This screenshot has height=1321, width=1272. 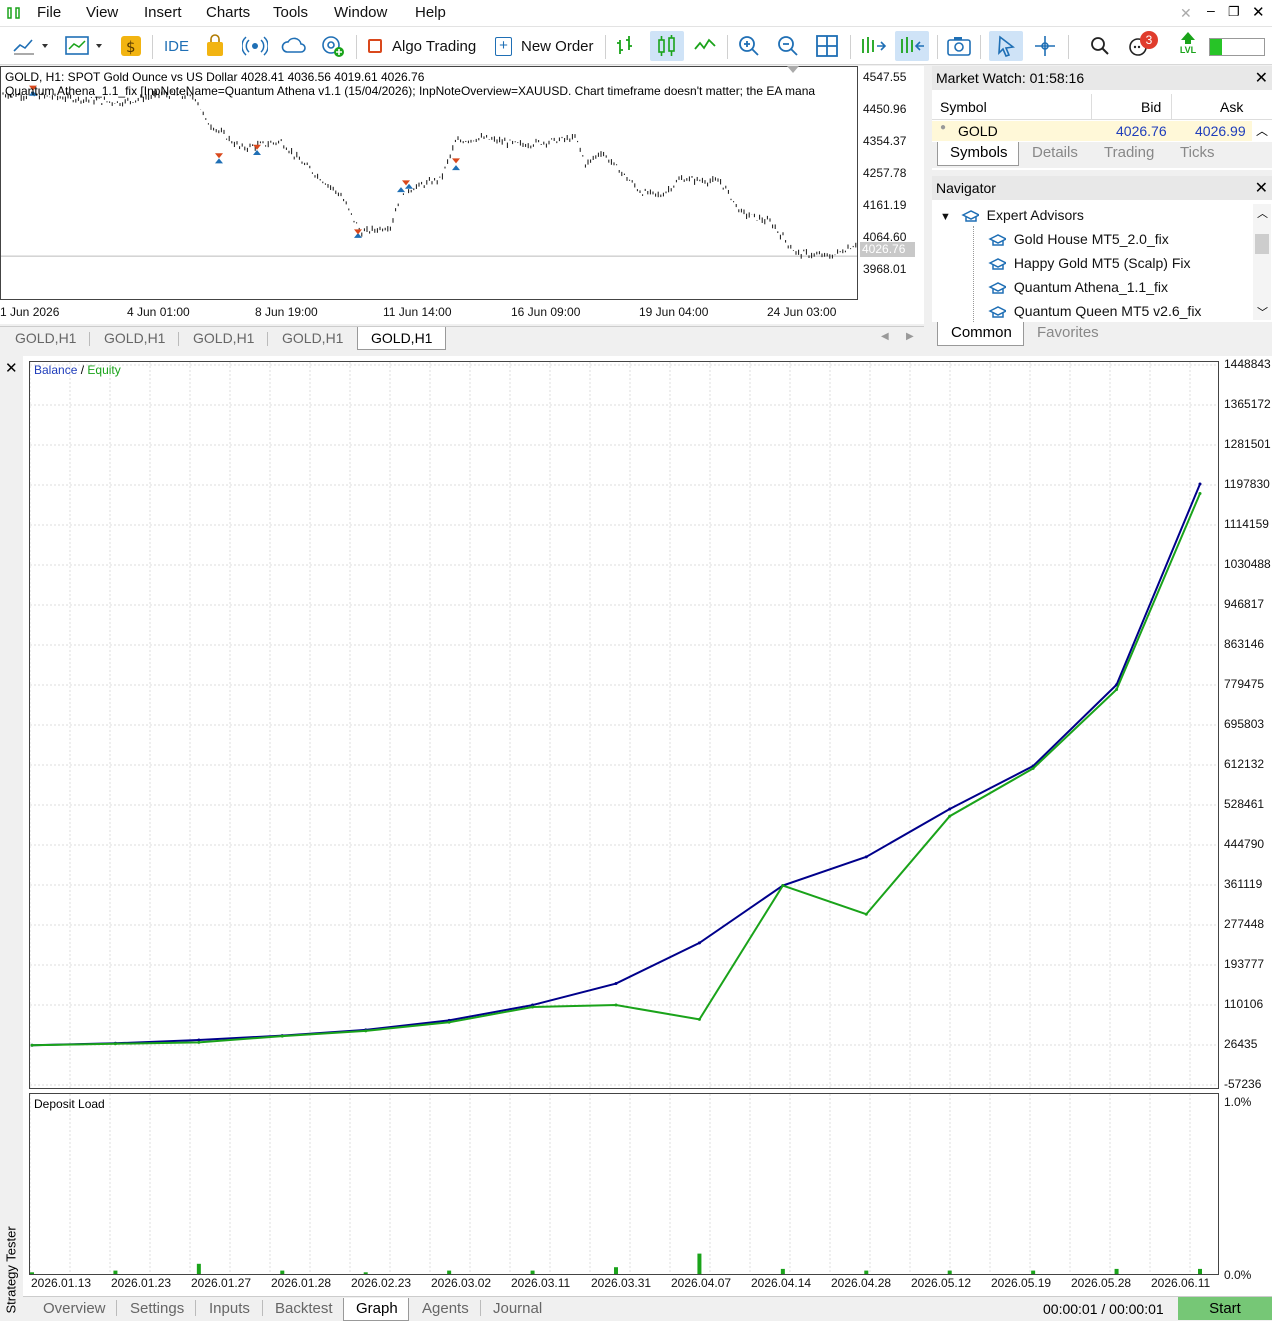 I want to click on graph-legend: Balance / Equity, so click(x=77, y=370).